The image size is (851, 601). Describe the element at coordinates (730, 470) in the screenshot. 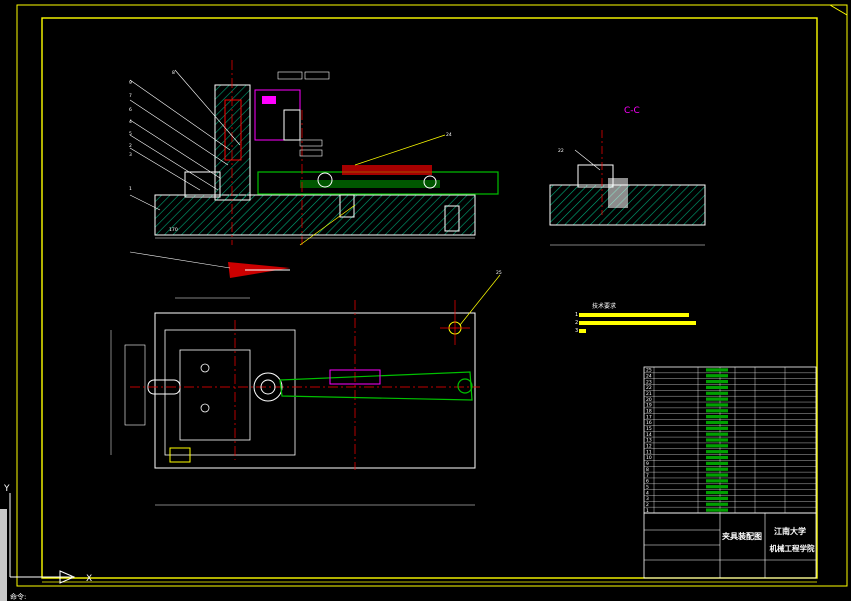

I see `bom-row: 8` at that location.